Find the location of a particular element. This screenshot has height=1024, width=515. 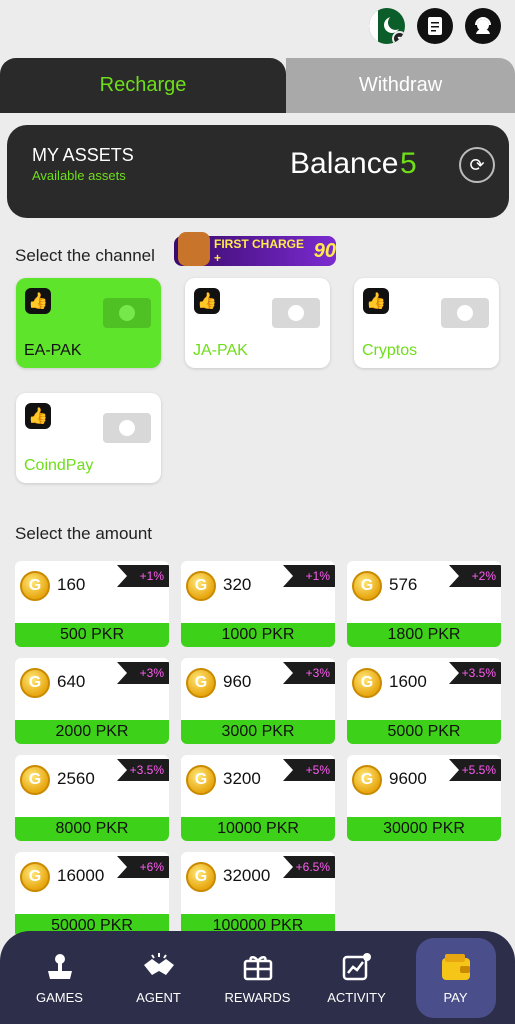

bottom-nav: GAMES AGENT REWARDS ACTIVITY PAY is located at coordinates (257, 977).